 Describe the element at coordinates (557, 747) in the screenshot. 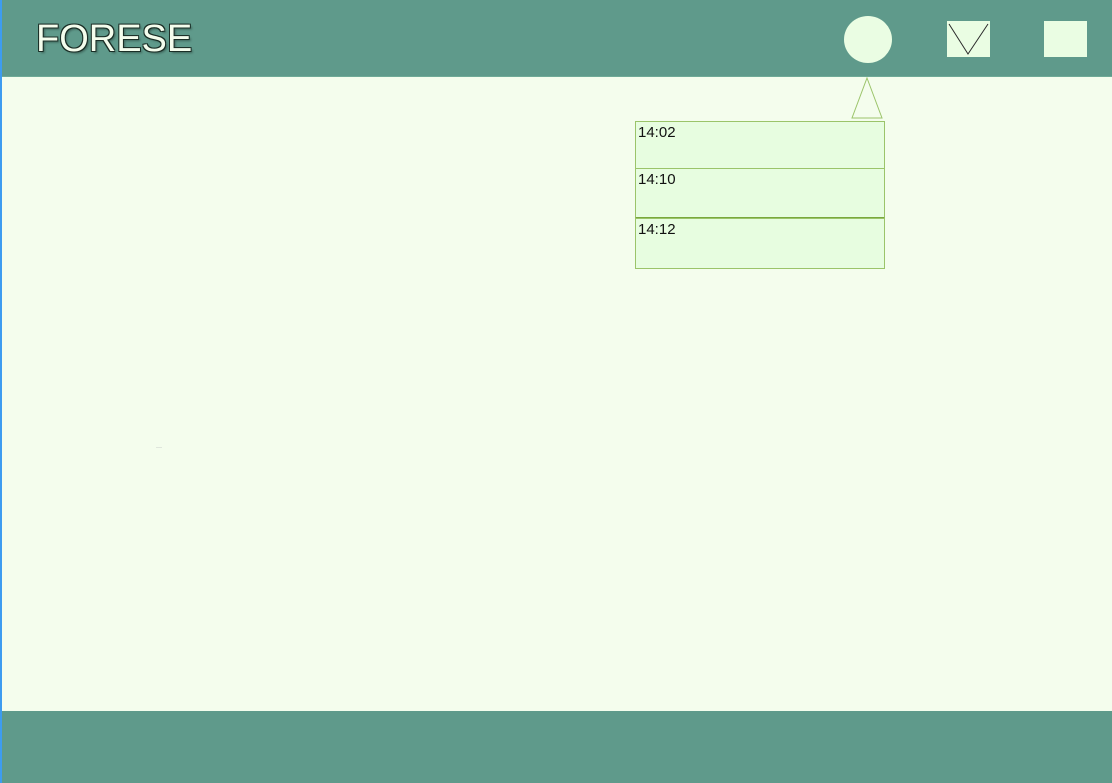

I see `bottom-bar` at that location.